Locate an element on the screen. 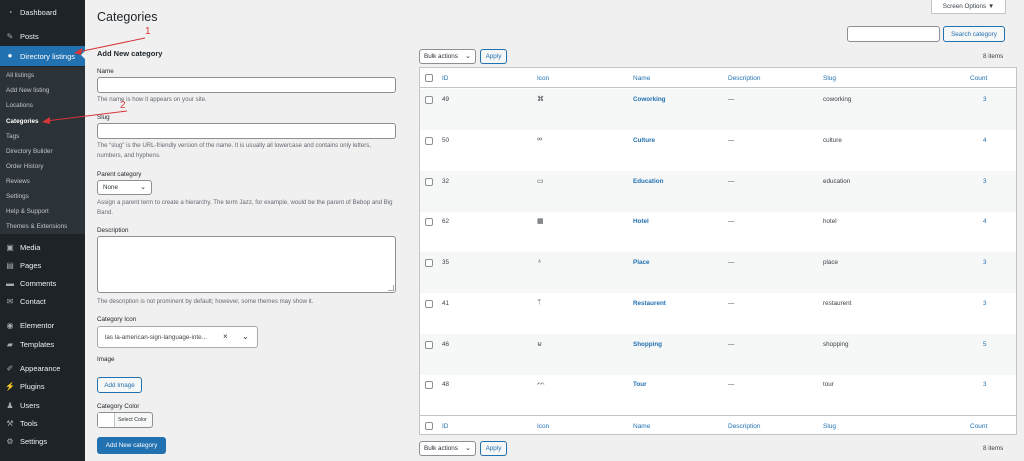 Image resolution: width=1024 pixels, height=461 pixels. menu-templates: ▰ Templates is located at coordinates (42, 344).